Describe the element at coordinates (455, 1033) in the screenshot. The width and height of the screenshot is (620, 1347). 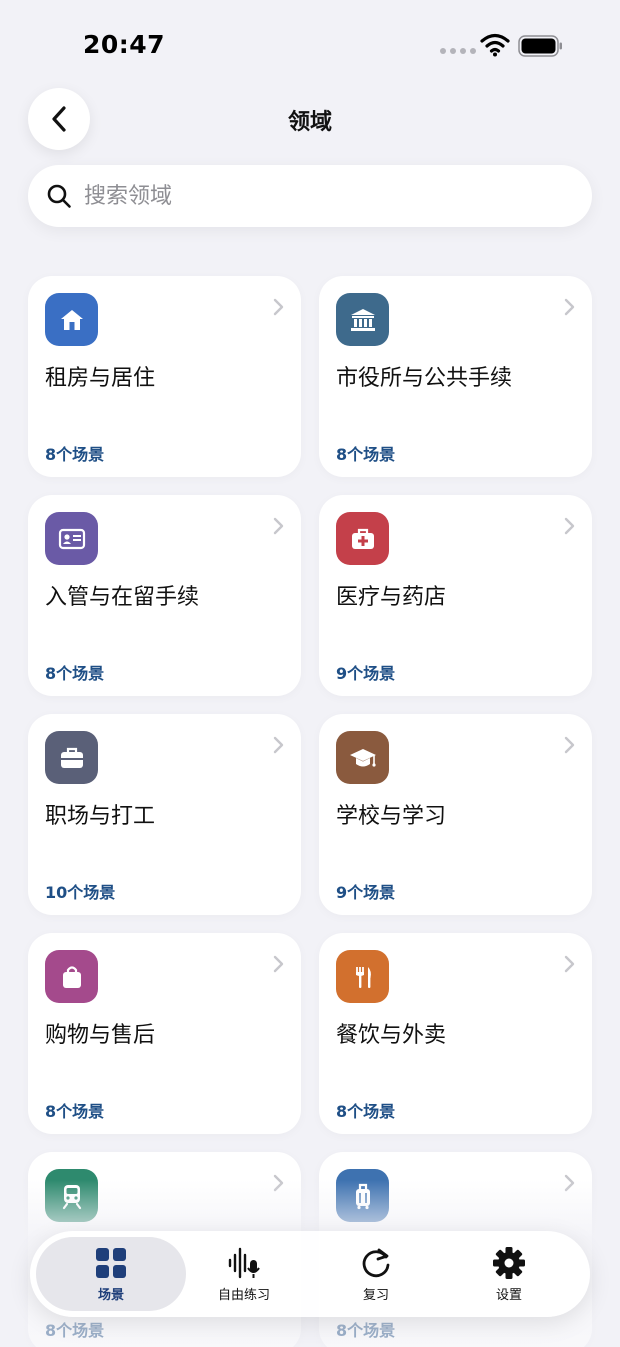
I see `domain-card: 餐饮与外卖 8个场景` at that location.